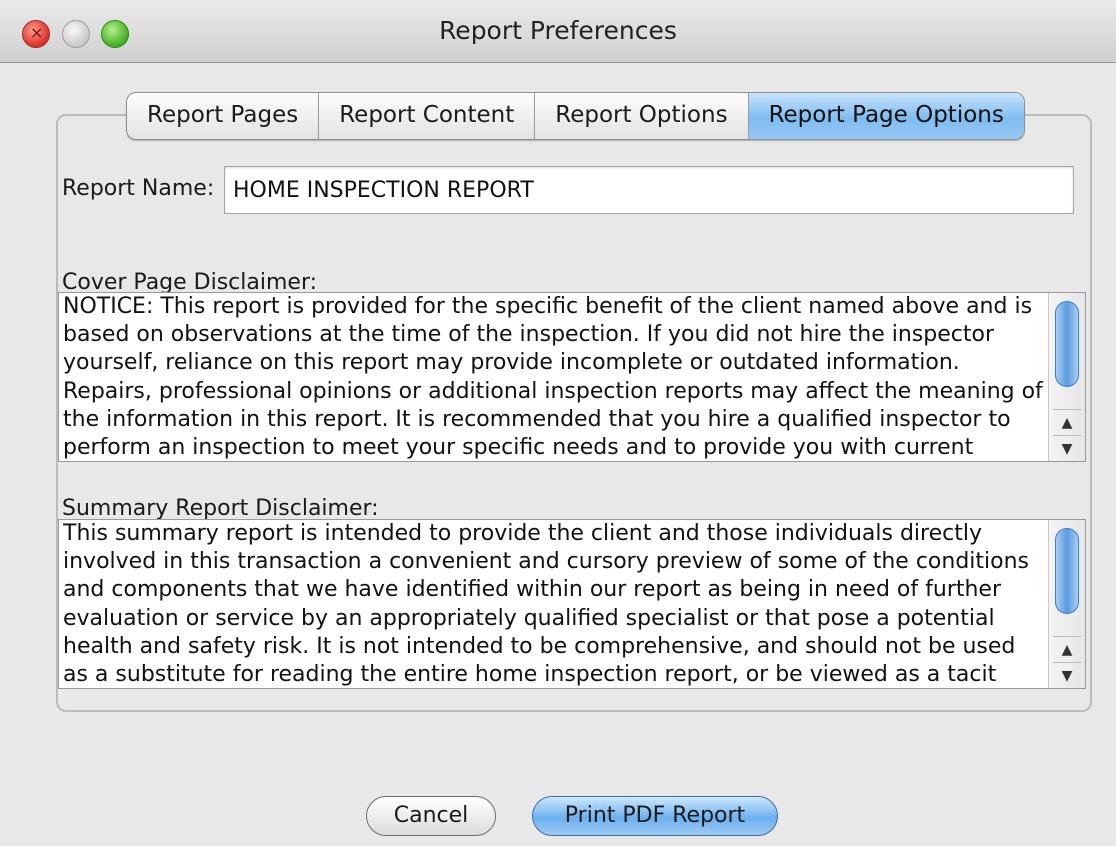 The height and width of the screenshot is (846, 1116). I want to click on report-name-label: Report Name:, so click(138, 188).